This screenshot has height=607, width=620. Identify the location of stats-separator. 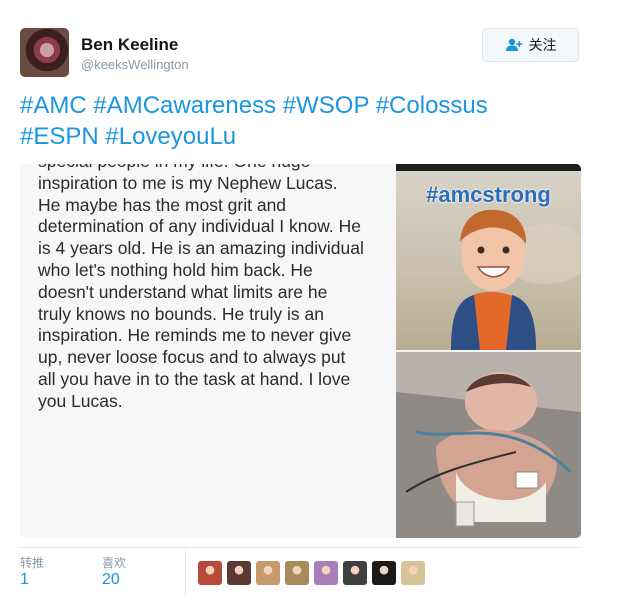
(185, 572).